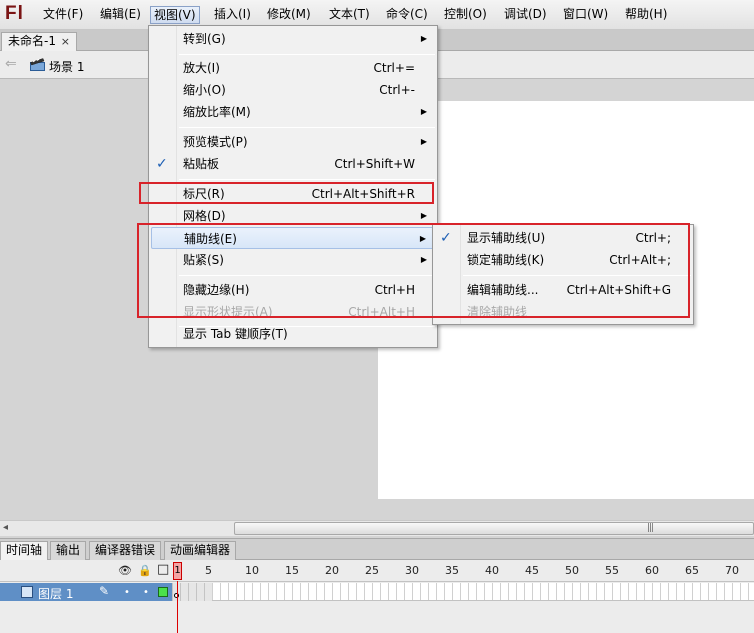 Image resolution: width=754 pixels, height=633 pixels. What do you see at coordinates (292, 570) in the screenshot?
I see `frame-number: 15` at bounding box center [292, 570].